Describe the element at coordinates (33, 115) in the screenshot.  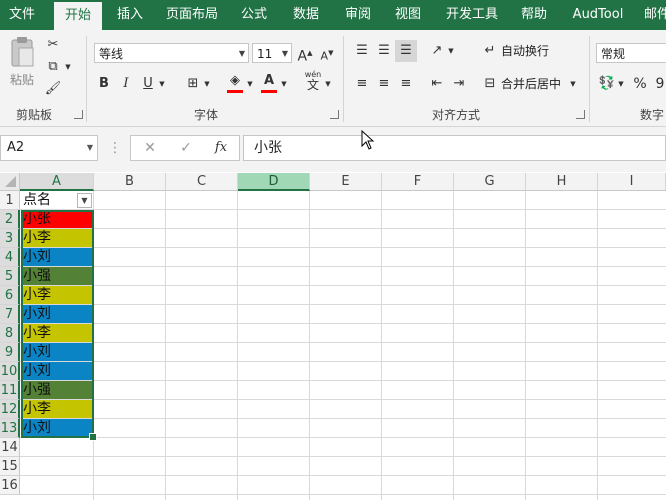
I see `clipboard-group-label: 剪贴板` at that location.